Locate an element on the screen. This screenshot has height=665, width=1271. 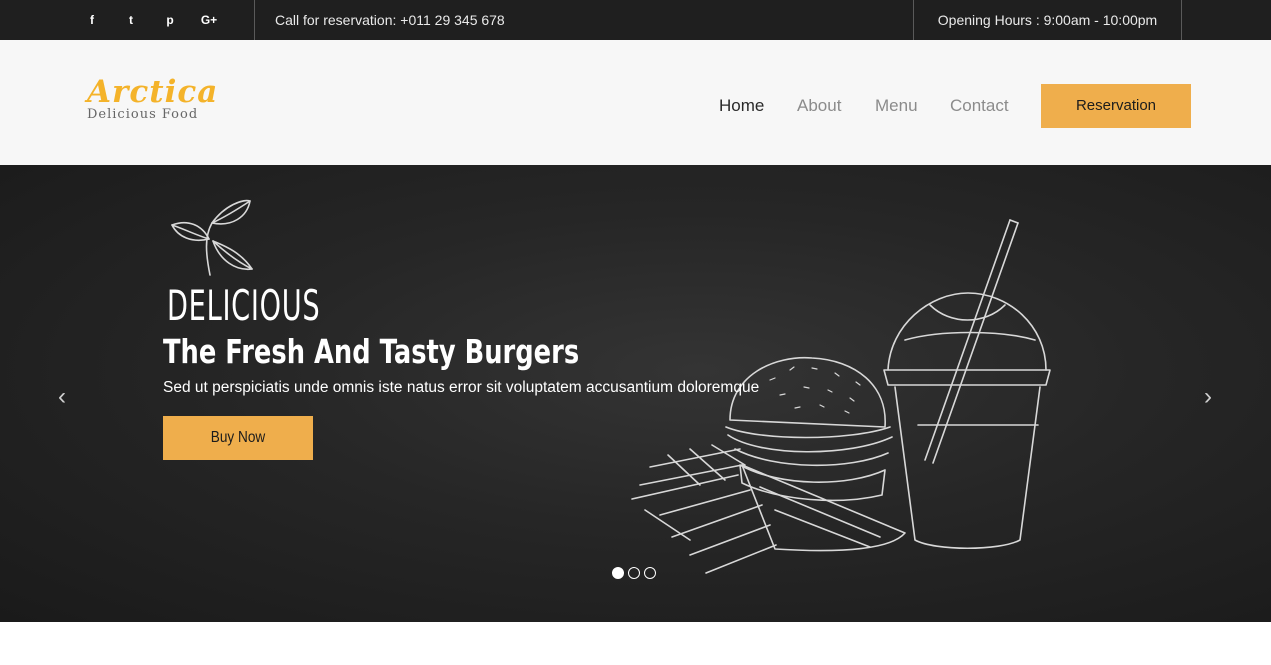
reservation-button: Reservation is located at coordinates (1116, 106).